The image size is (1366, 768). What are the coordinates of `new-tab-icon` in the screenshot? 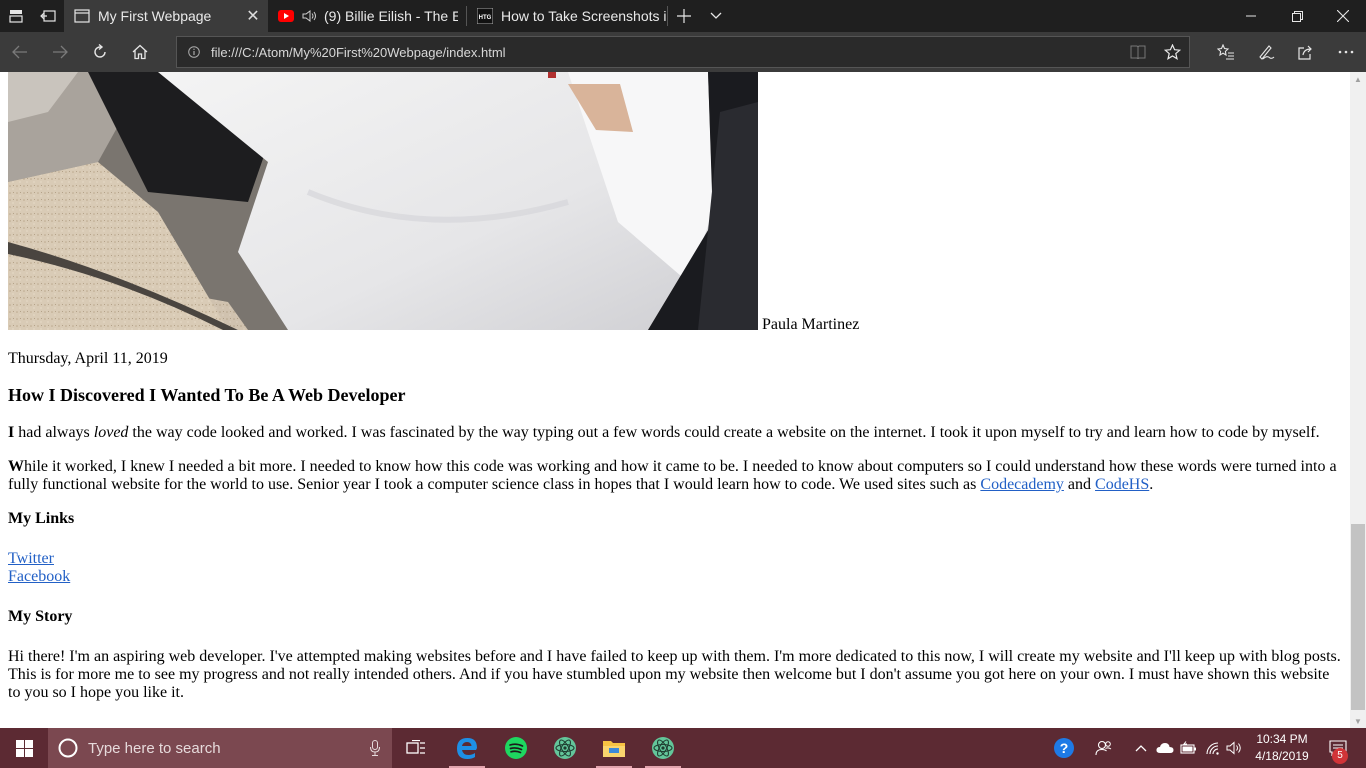 It's located at (684, 16).